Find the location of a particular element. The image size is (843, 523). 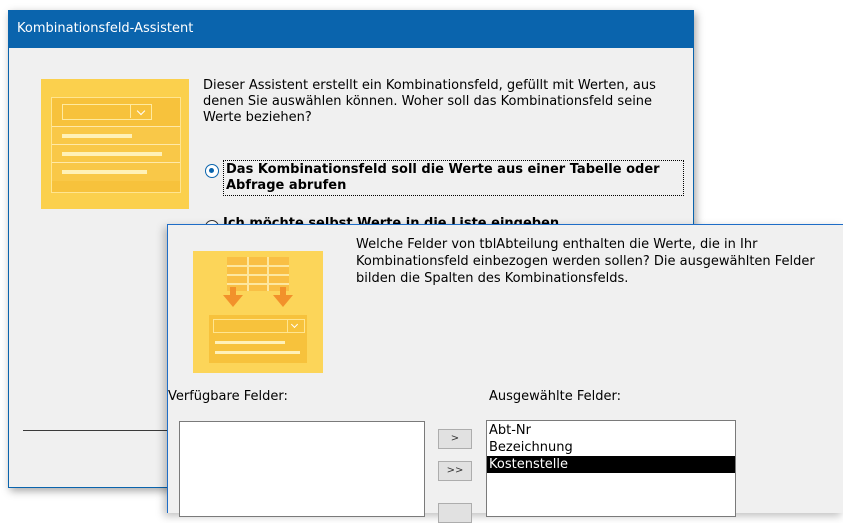

list-item: Abt-Nr is located at coordinates (611, 430).